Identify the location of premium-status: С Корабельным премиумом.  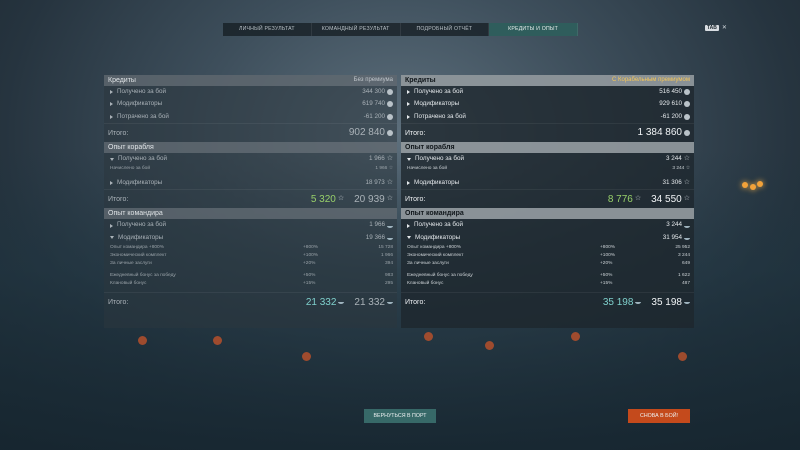
(651, 80).